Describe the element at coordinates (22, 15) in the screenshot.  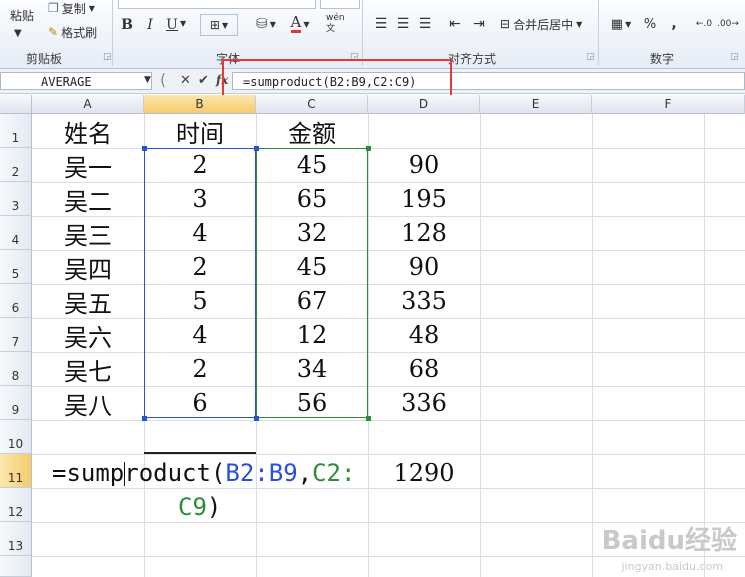
I see `paste-button: 粘贴` at that location.